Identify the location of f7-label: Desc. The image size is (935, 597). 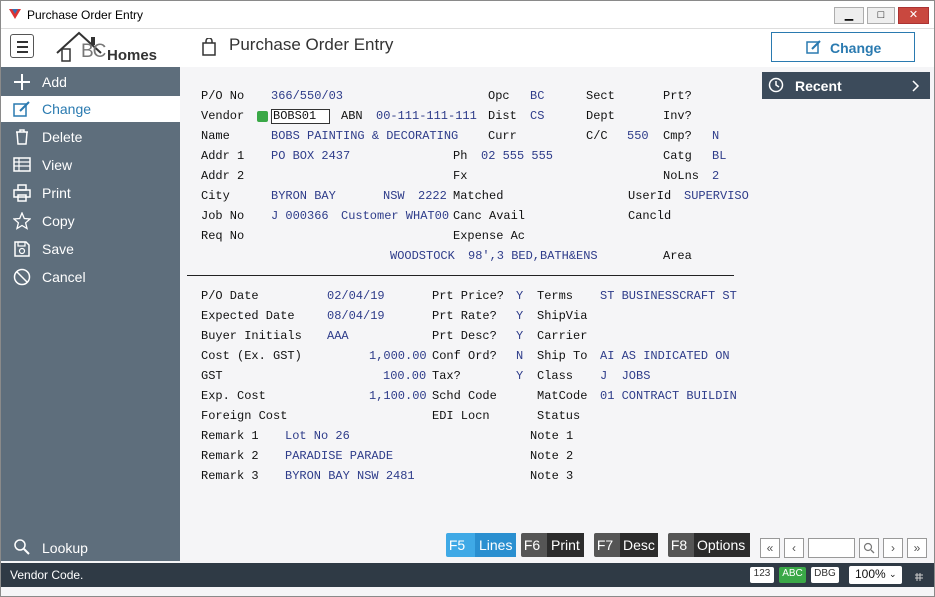
(639, 545).